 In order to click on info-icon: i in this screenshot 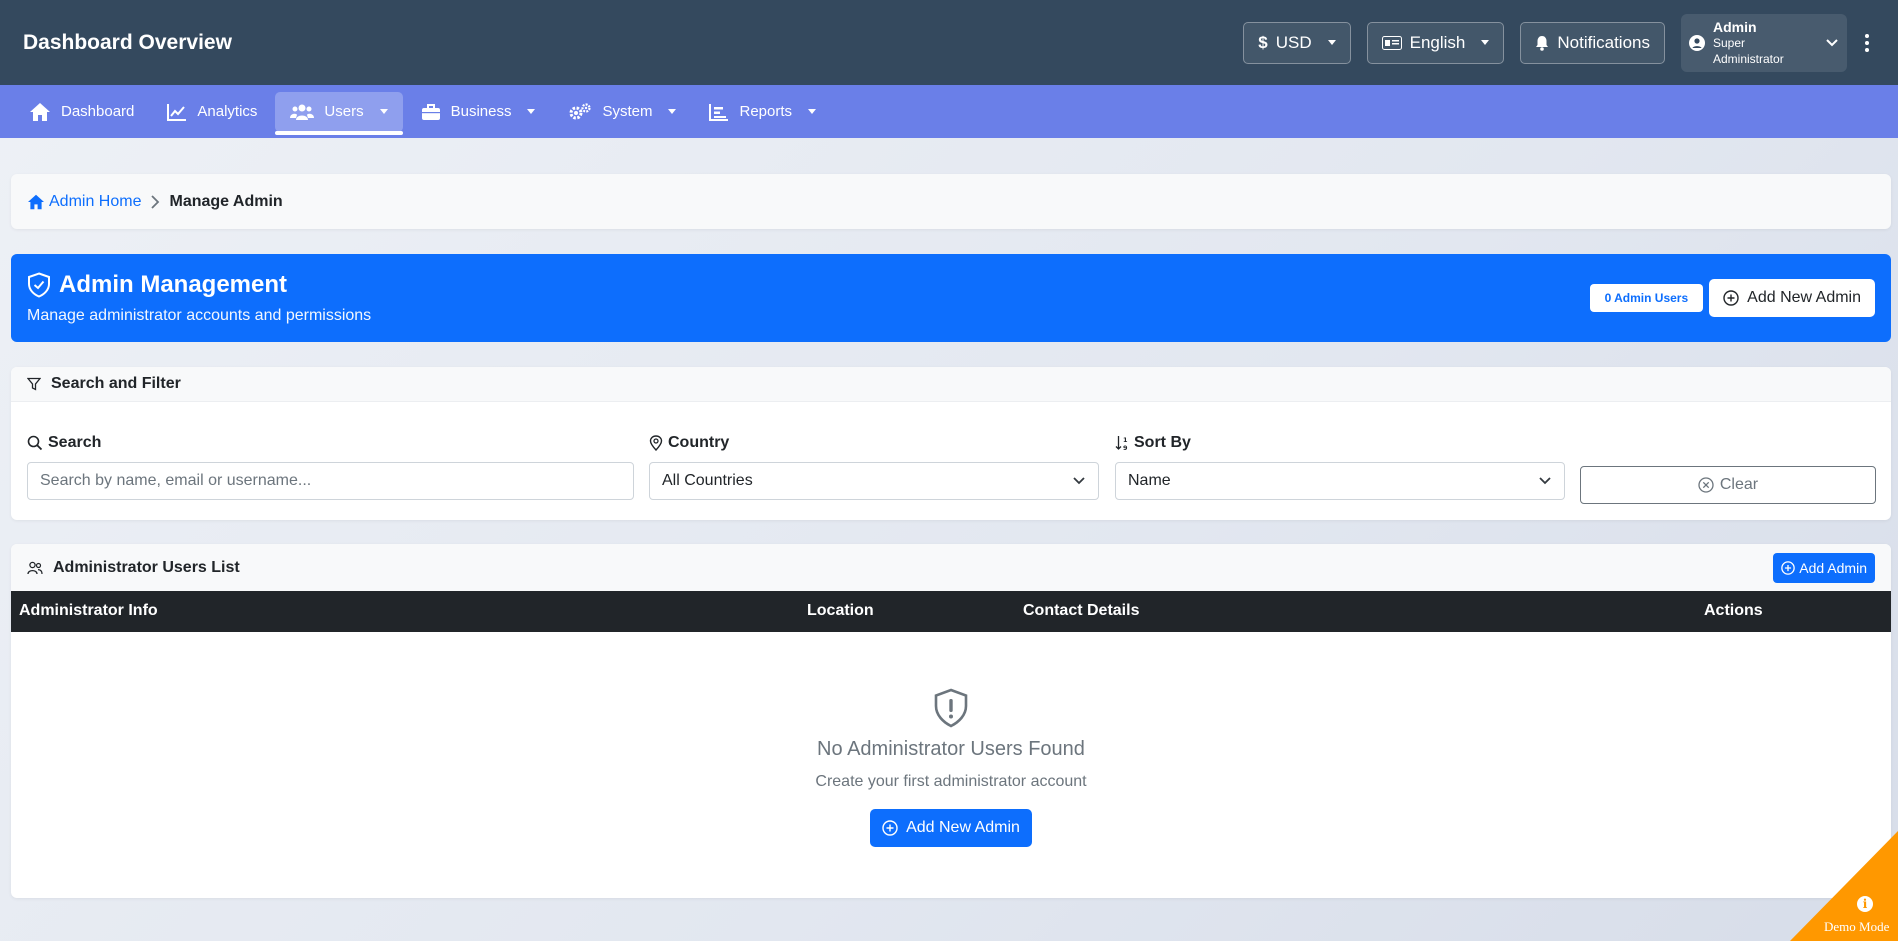, I will do `click(1865, 904)`.